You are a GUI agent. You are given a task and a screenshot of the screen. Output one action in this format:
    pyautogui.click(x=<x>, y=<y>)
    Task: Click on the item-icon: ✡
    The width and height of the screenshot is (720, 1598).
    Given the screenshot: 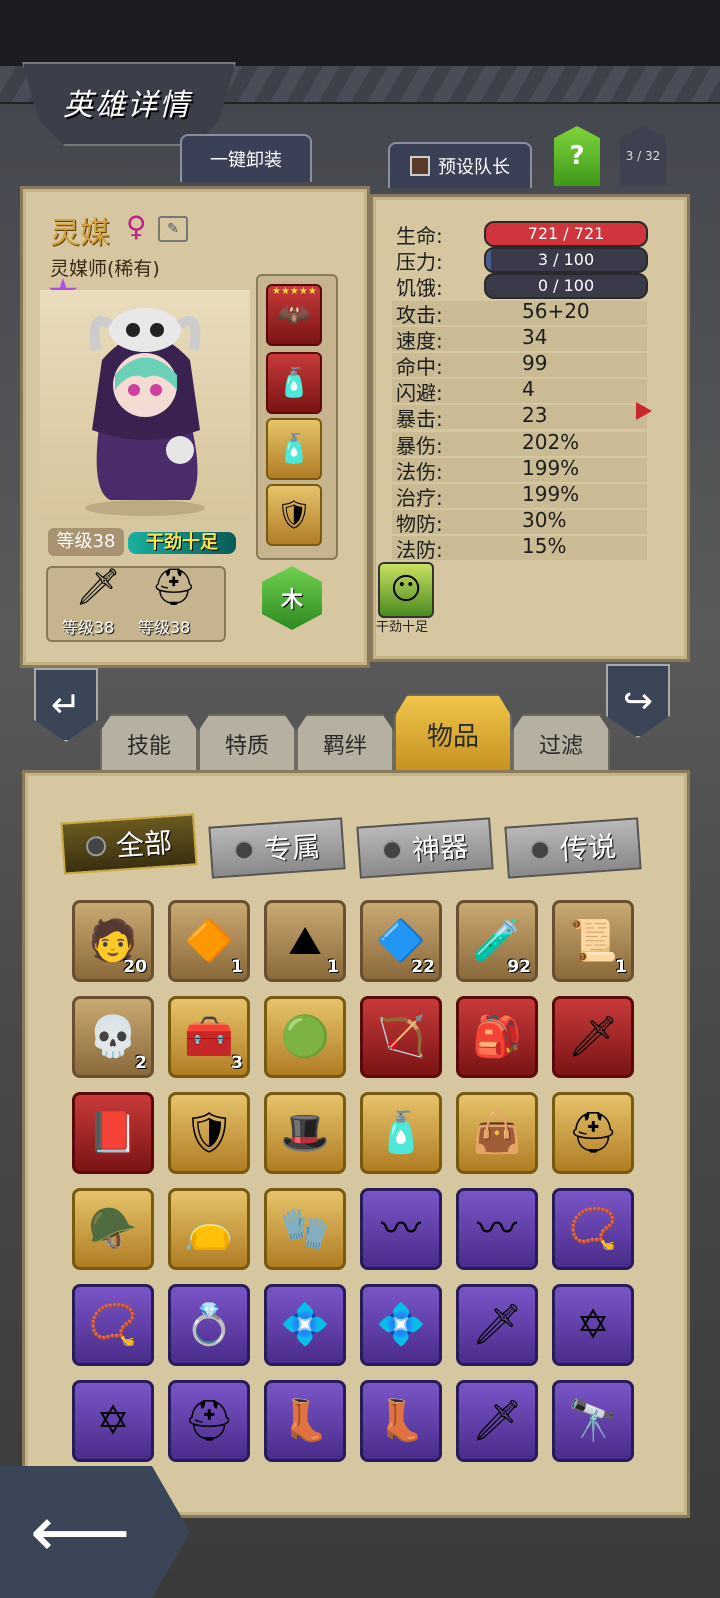 What is the action you would take?
    pyautogui.click(x=593, y=1325)
    